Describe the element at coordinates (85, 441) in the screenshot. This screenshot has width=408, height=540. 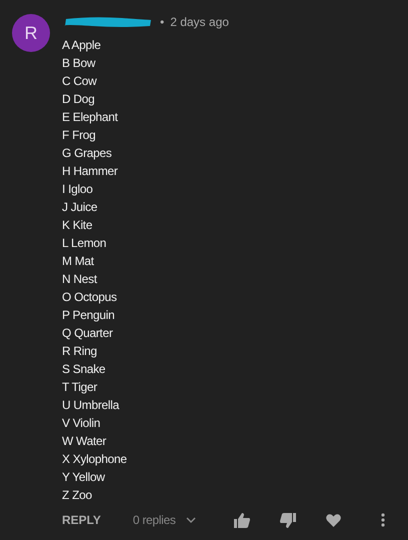
I see `comment-line: W Water` at that location.